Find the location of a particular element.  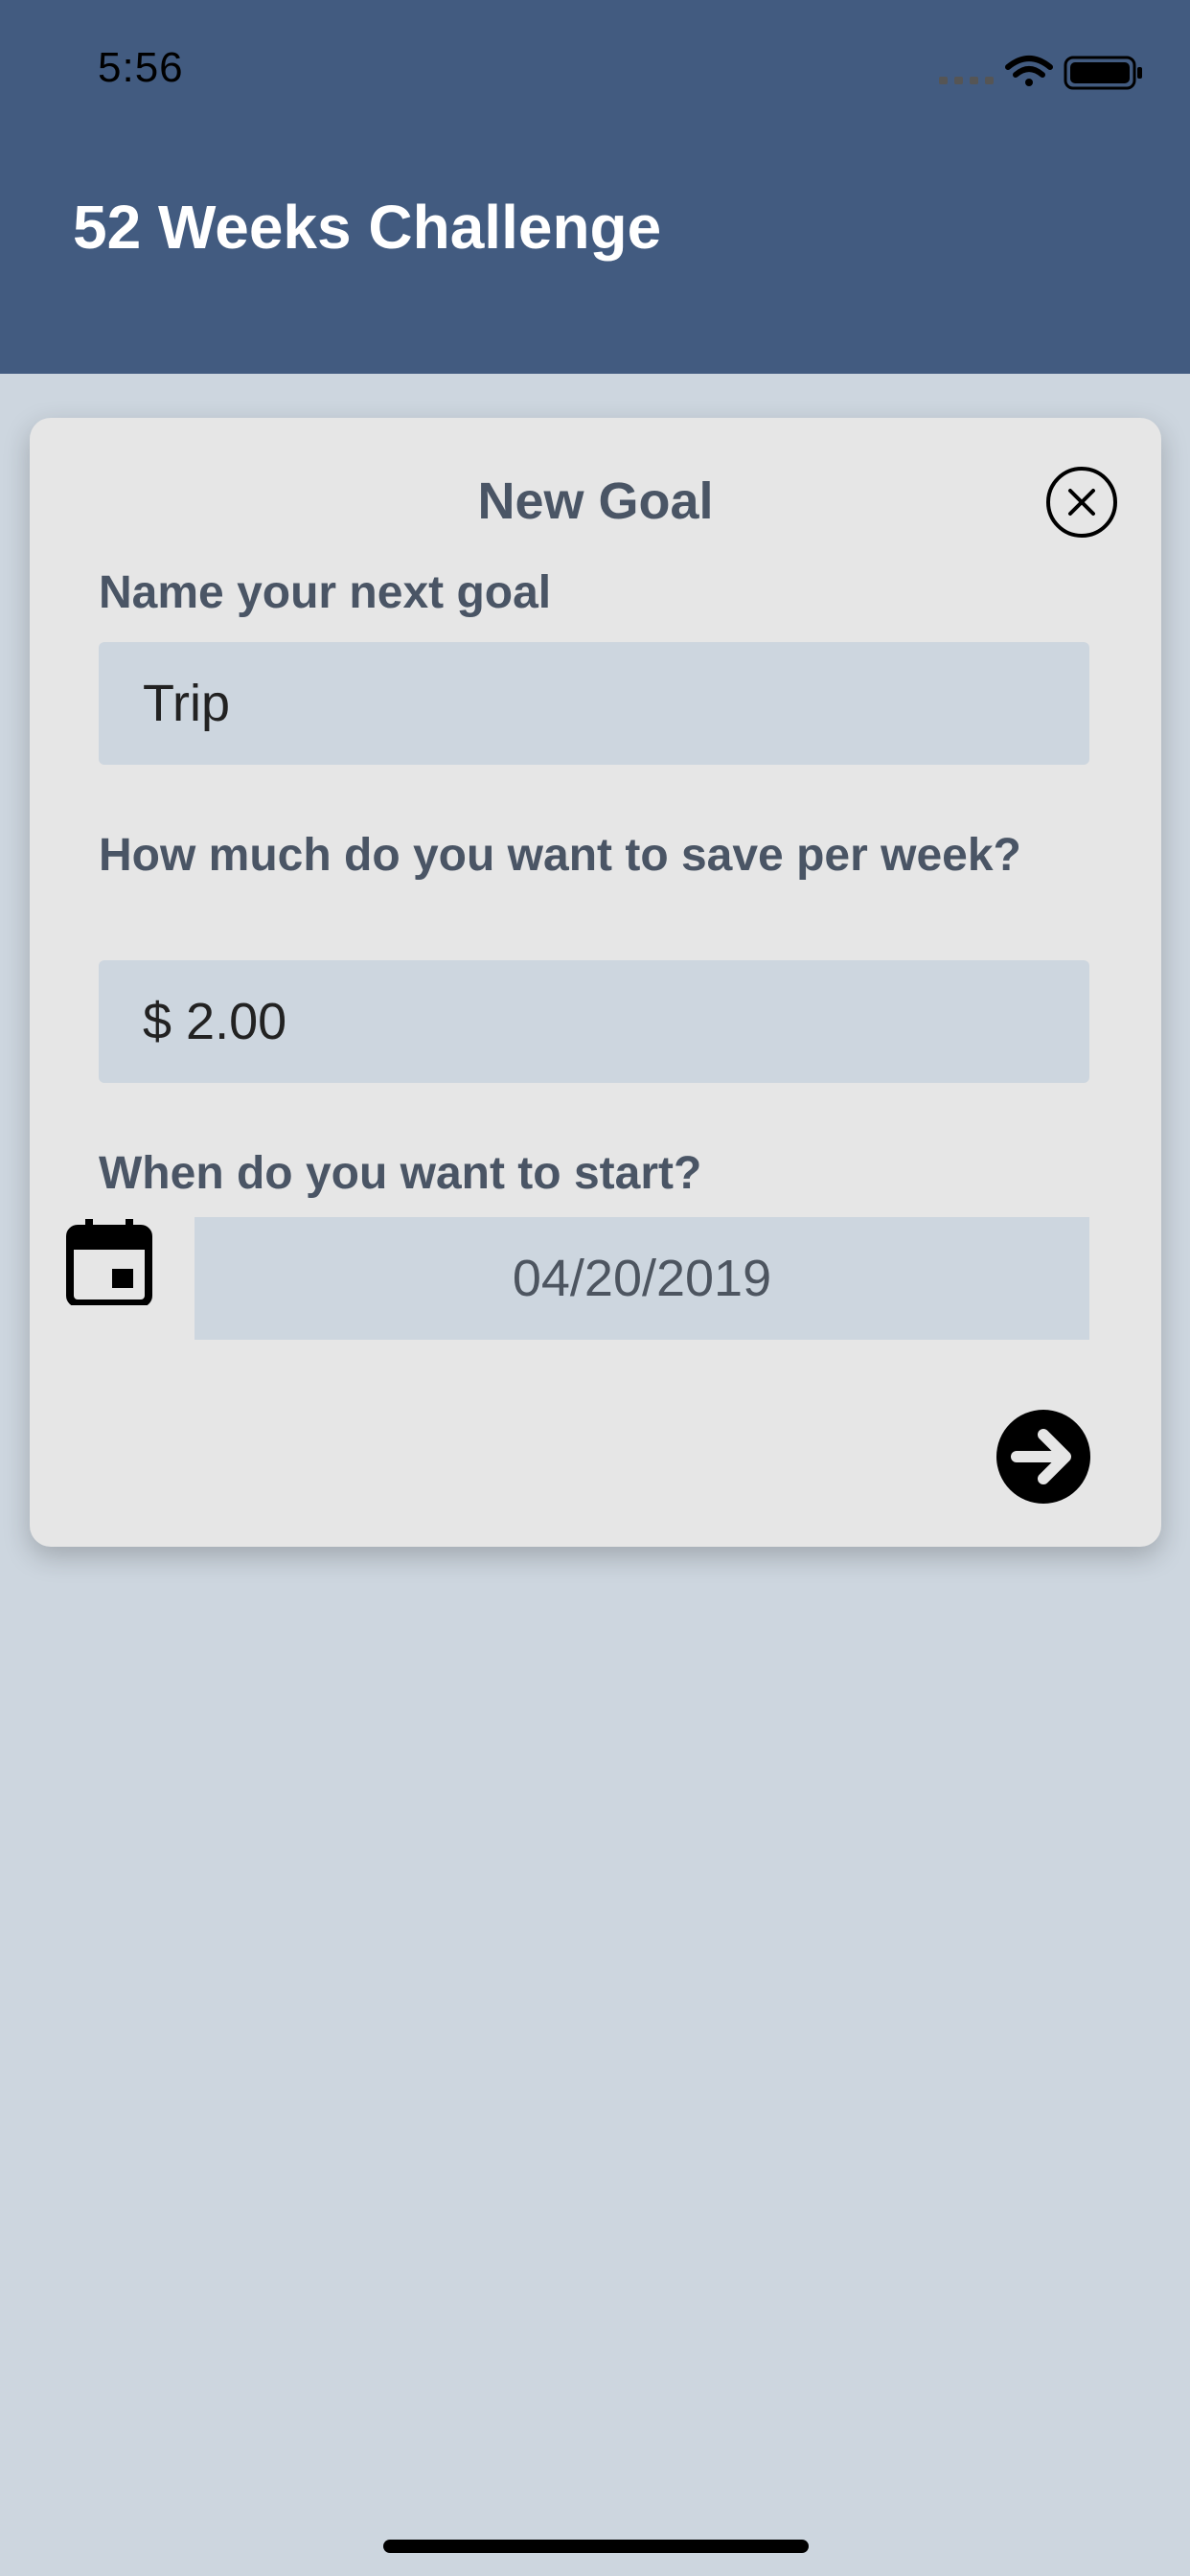

close-circle-icon is located at coordinates (1081, 502).